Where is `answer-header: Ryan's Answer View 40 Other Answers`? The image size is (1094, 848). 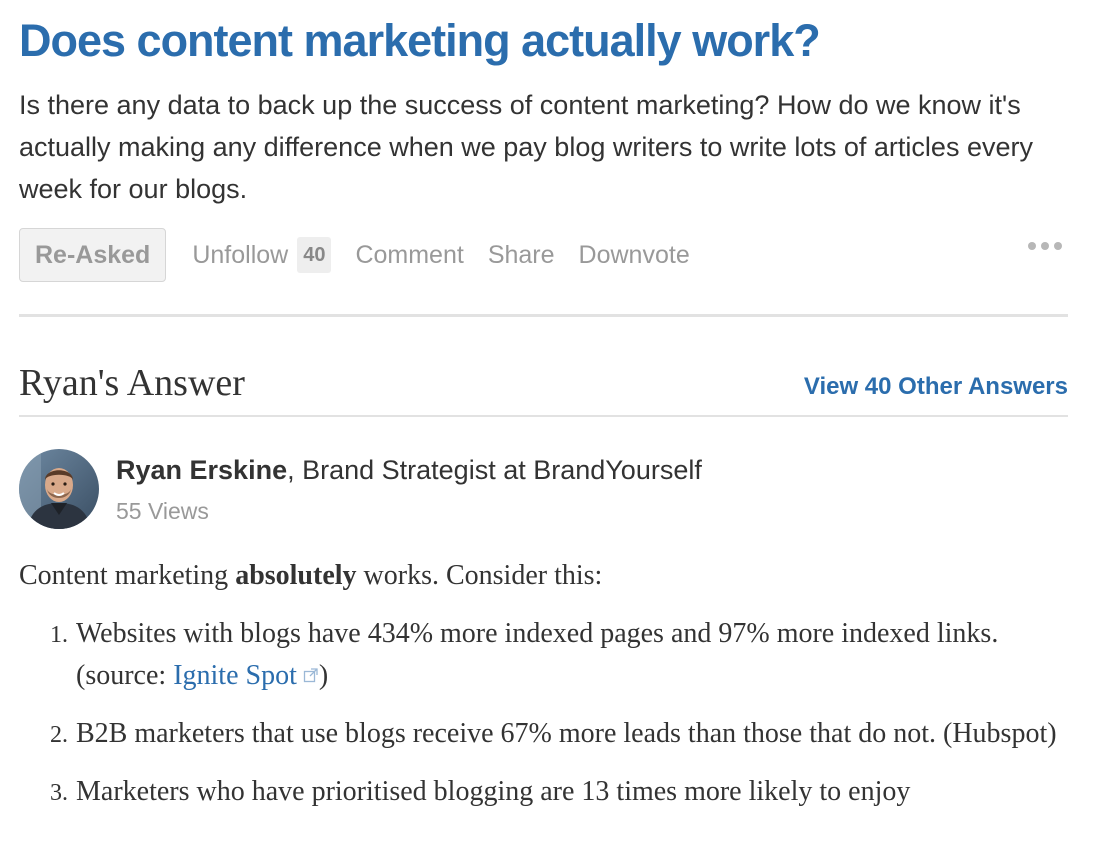 answer-header: Ryan's Answer View 40 Other Answers is located at coordinates (543, 366).